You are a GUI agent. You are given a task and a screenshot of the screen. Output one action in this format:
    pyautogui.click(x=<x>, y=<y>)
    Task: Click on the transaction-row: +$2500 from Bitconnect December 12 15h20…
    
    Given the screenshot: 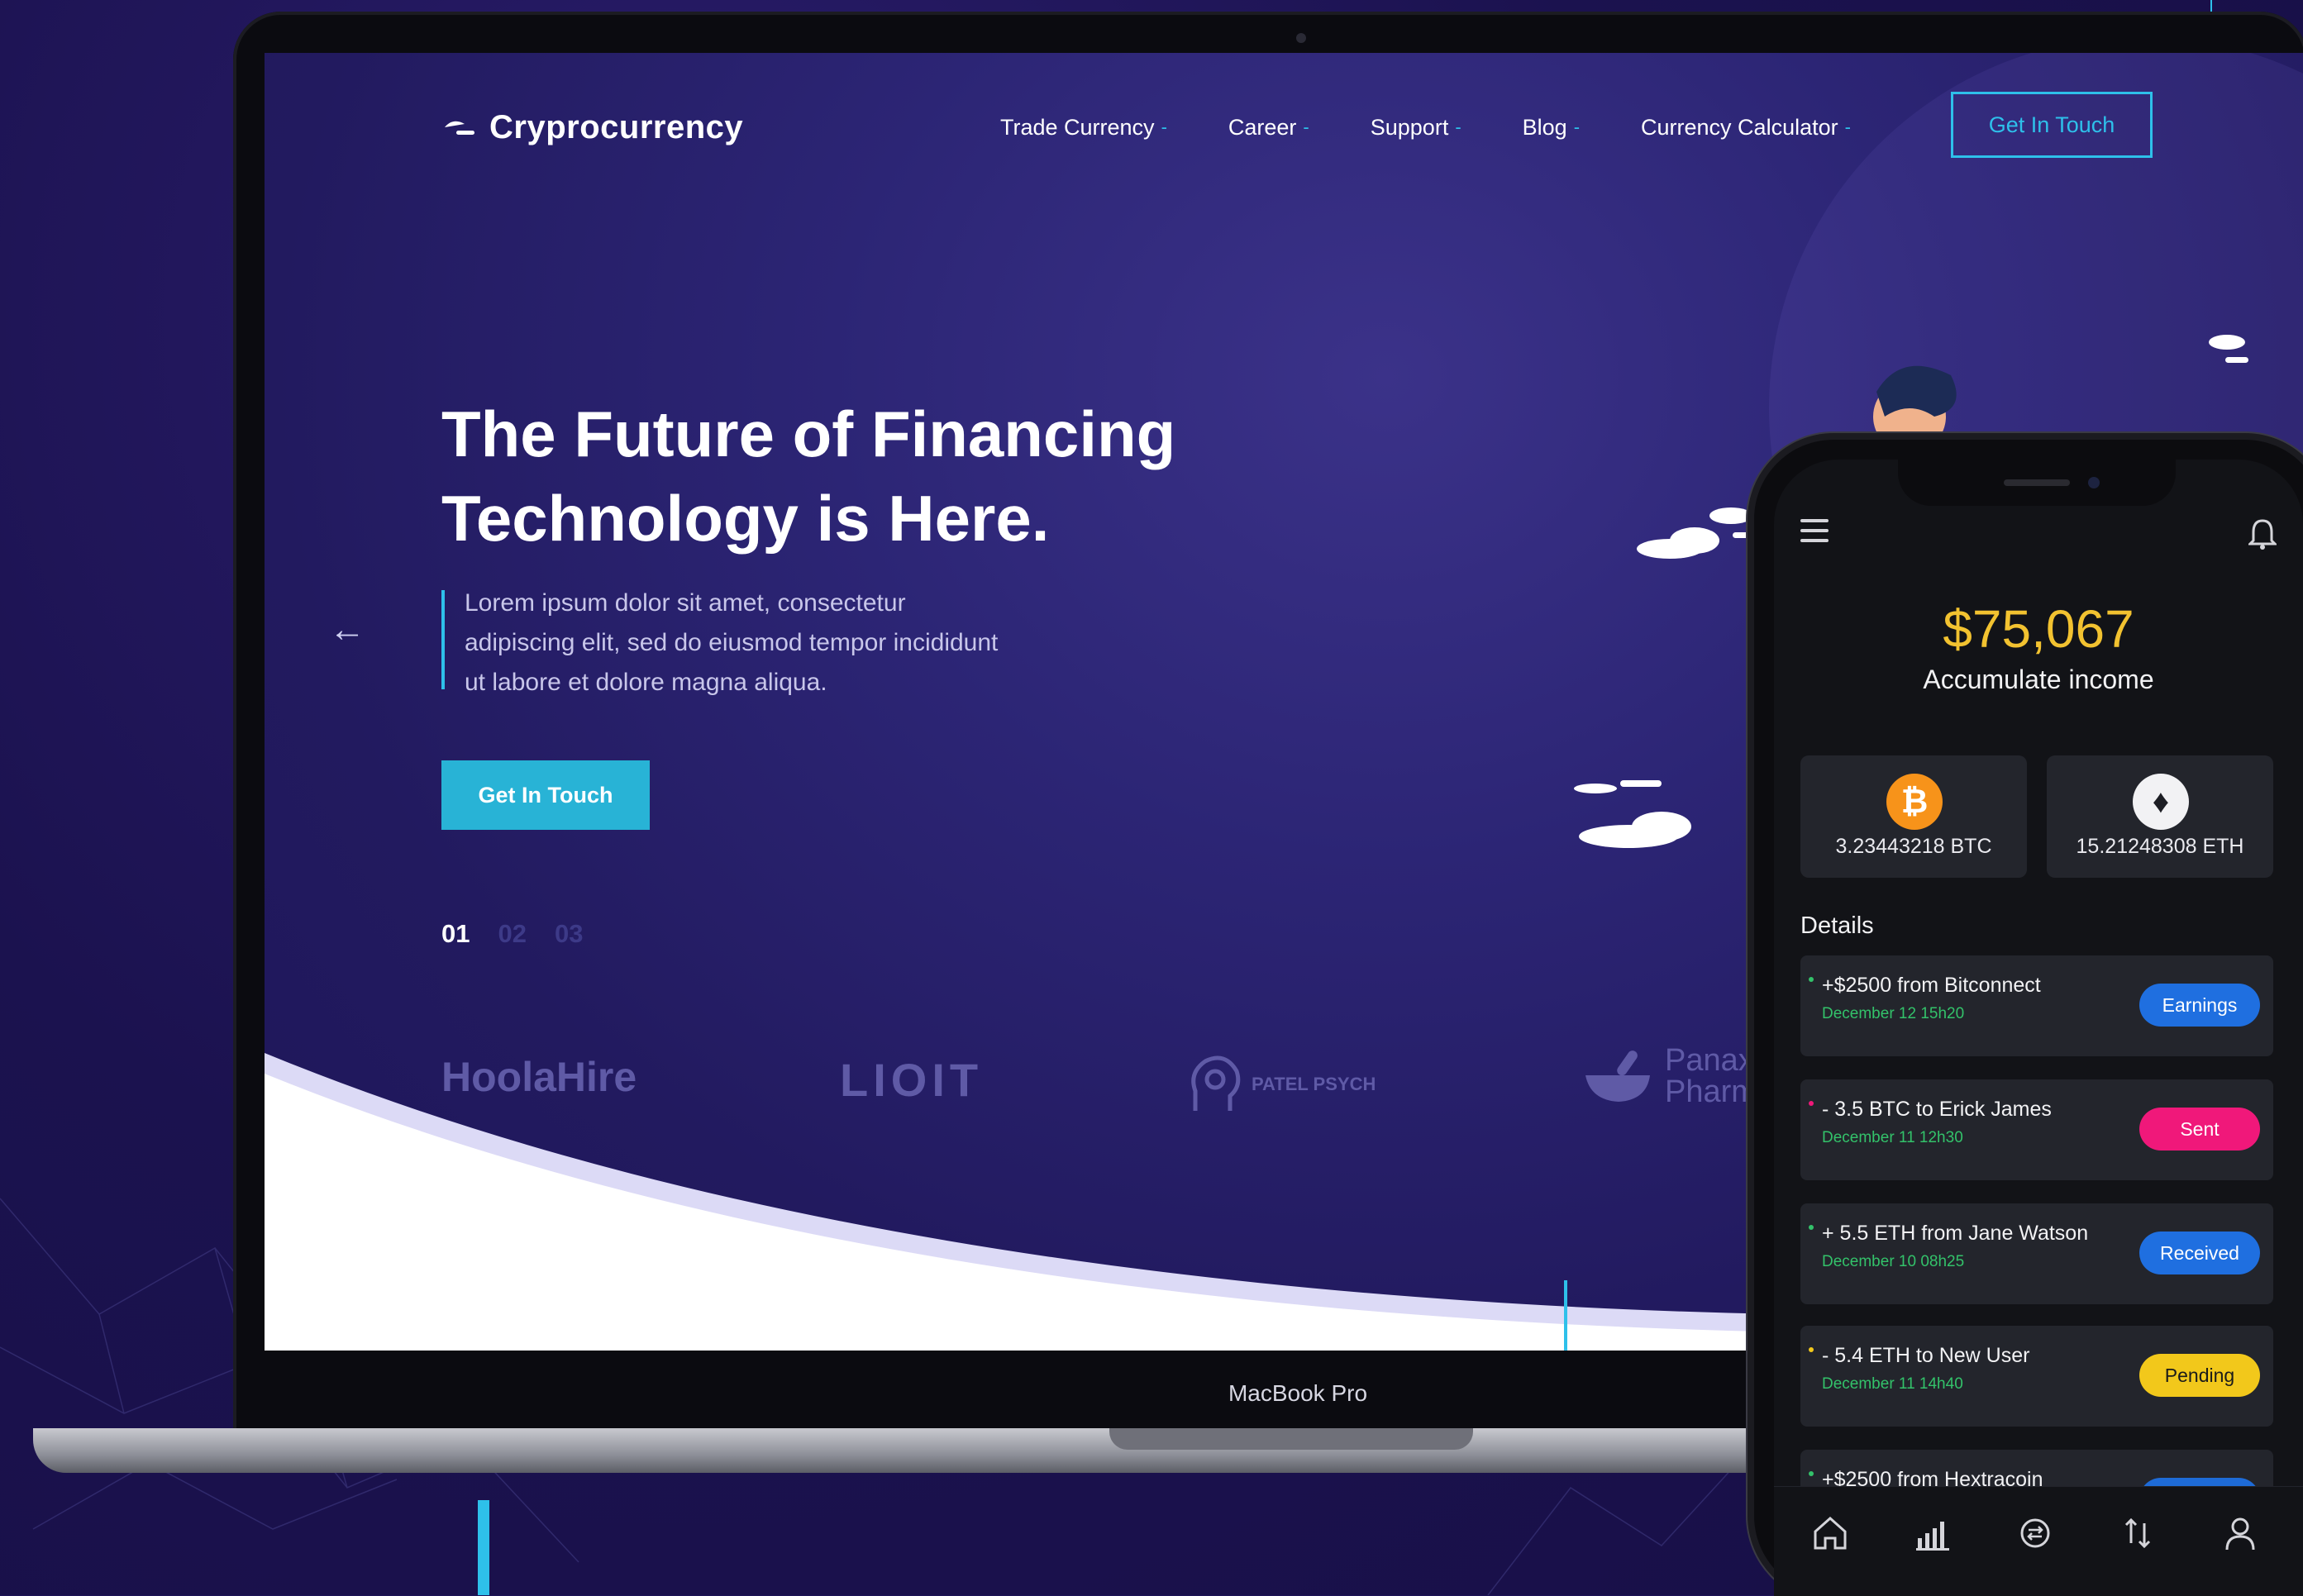 What is the action you would take?
    pyautogui.click(x=2036, y=1005)
    